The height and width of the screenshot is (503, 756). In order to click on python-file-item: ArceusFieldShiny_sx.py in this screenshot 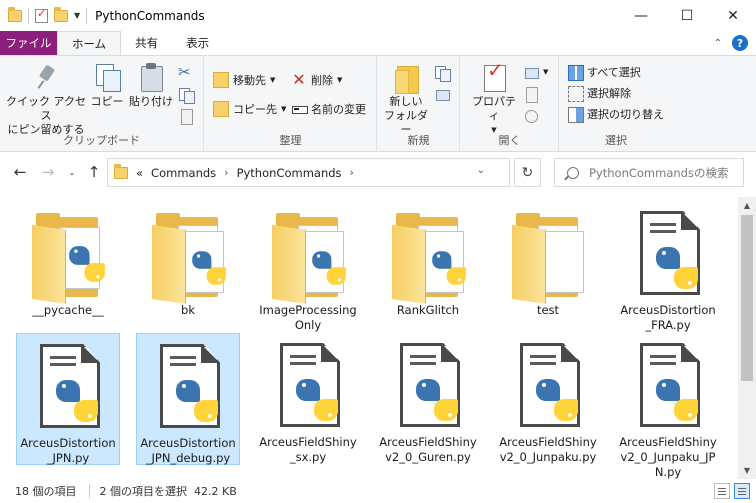, I will do `click(308, 399)`.